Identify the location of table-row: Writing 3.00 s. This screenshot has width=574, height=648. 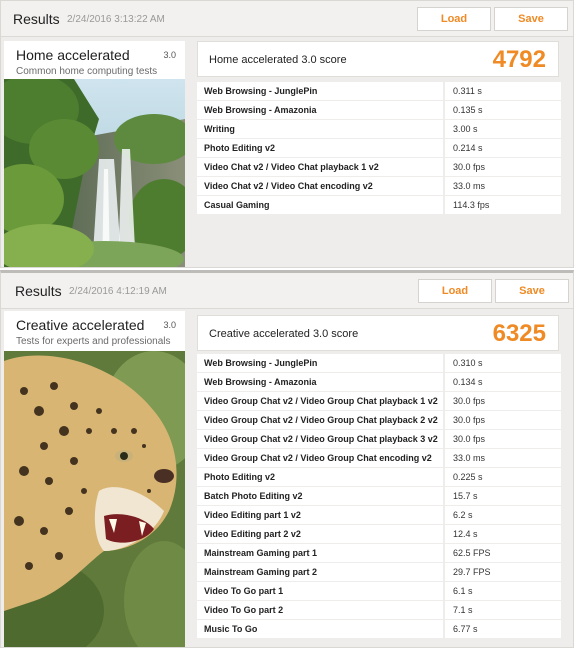
(379, 129).